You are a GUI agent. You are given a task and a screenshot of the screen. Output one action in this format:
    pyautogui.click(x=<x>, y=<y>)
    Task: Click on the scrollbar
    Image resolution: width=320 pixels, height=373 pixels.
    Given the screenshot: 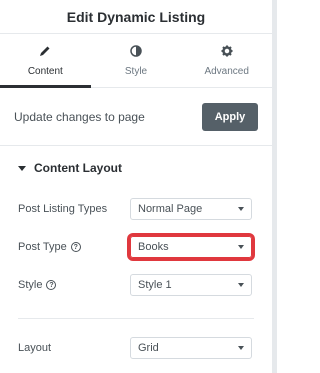 What is the action you would take?
    pyautogui.click(x=274, y=186)
    